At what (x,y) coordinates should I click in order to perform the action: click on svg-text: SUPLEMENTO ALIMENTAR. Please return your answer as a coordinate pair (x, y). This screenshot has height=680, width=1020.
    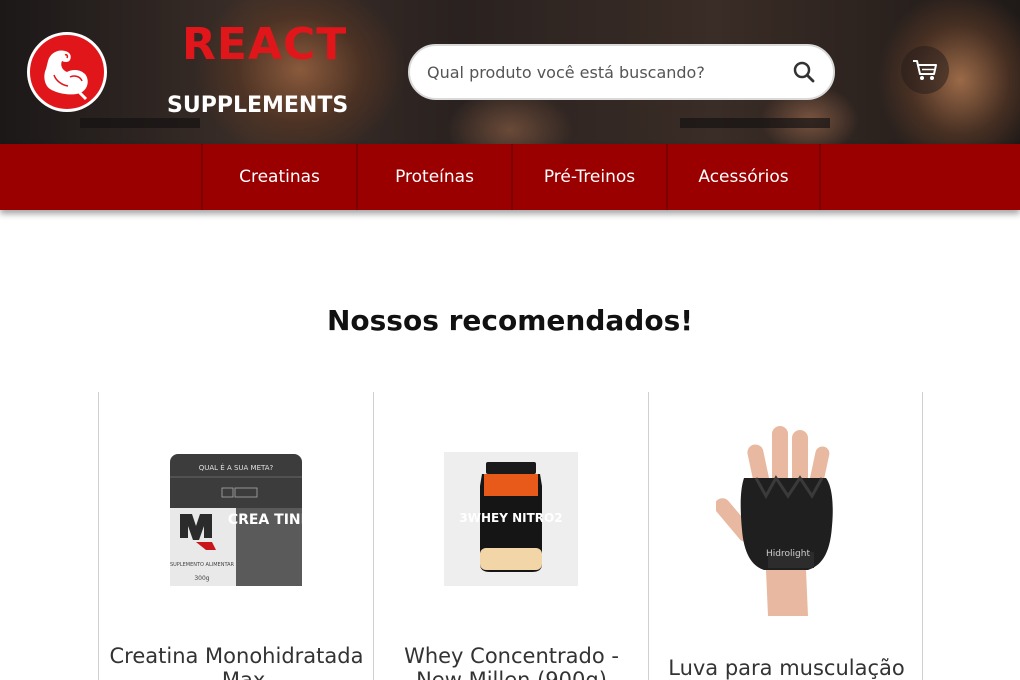
    Looking at the image, I should click on (202, 565).